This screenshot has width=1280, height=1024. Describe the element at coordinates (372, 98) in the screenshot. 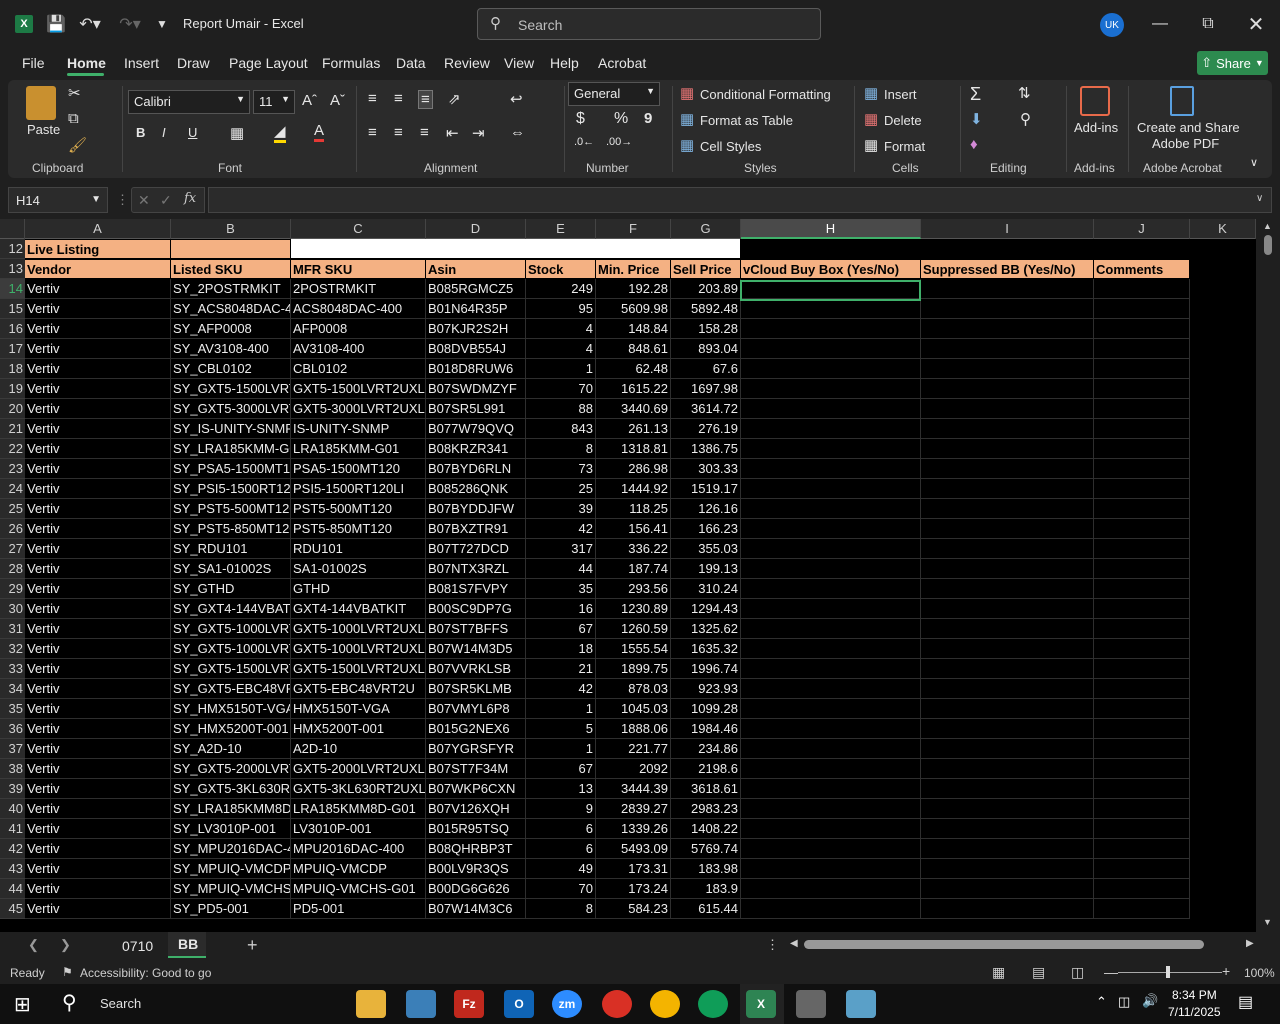

I see `align-top-icon: ≡` at that location.